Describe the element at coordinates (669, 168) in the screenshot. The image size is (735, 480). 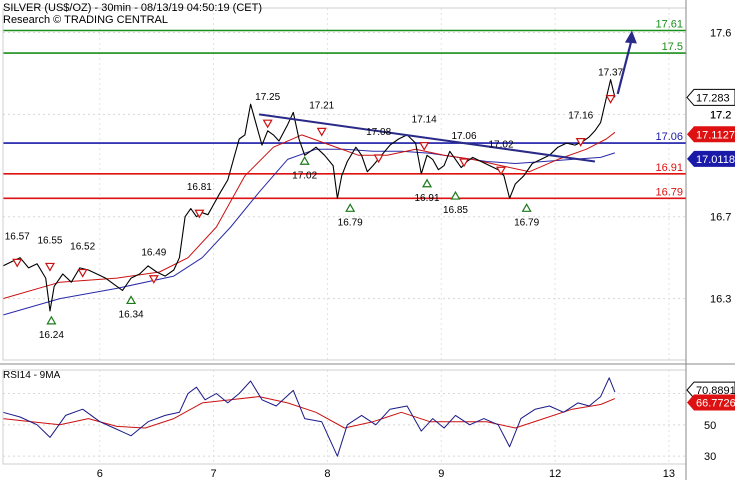
I see `level-label: 16.91` at that location.